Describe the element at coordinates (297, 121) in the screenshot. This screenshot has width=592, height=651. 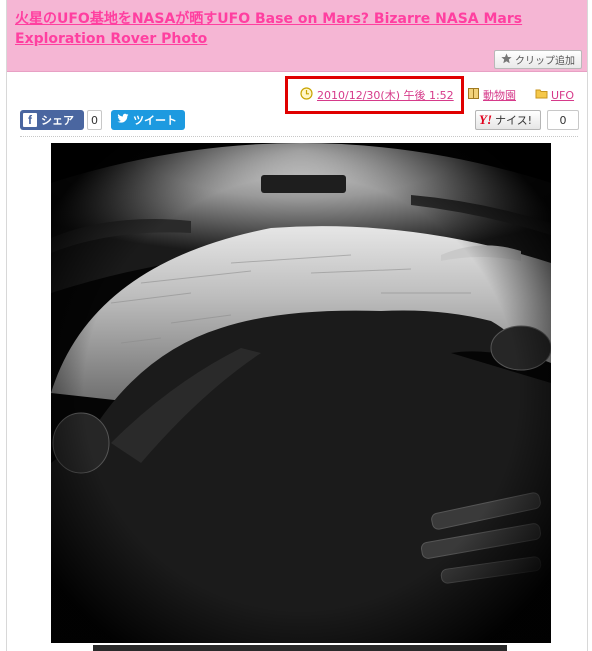
I see `share-bar: f シェア 0 ツイート Y! ナイス! 0` at that location.